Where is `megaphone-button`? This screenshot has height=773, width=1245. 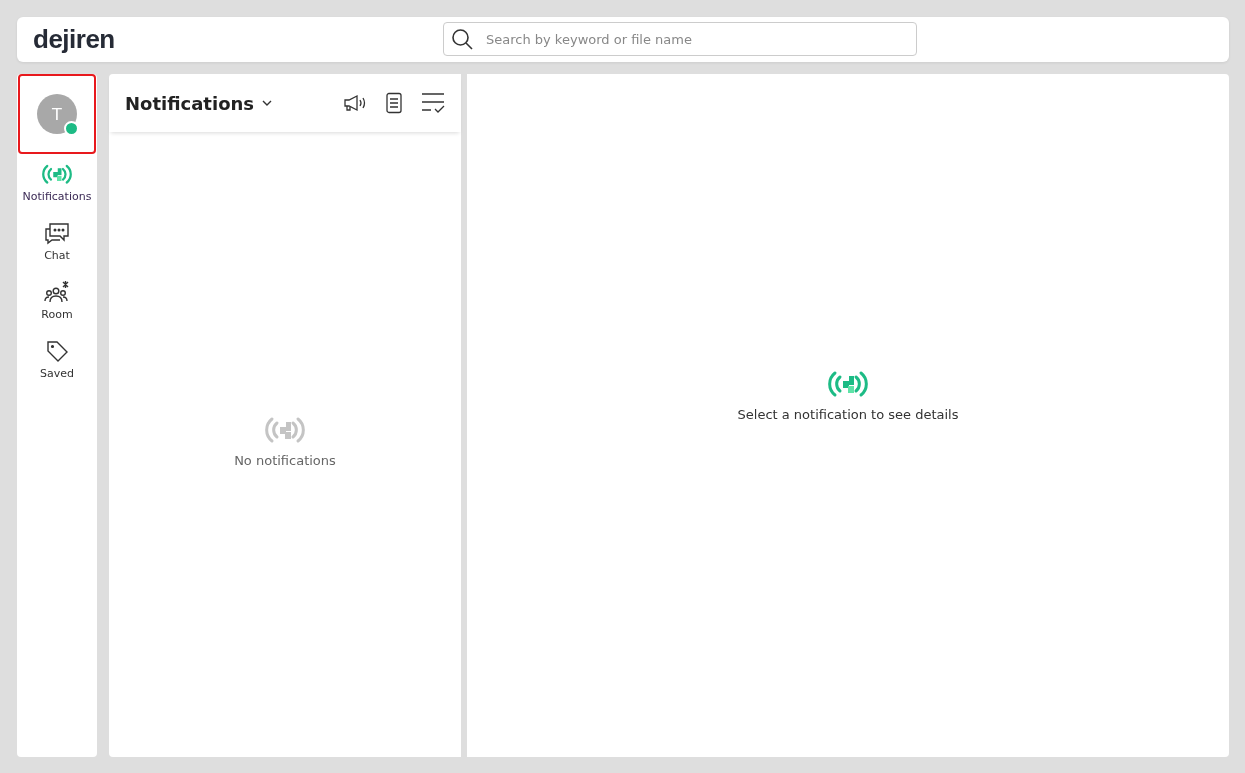
megaphone-button is located at coordinates (355, 103).